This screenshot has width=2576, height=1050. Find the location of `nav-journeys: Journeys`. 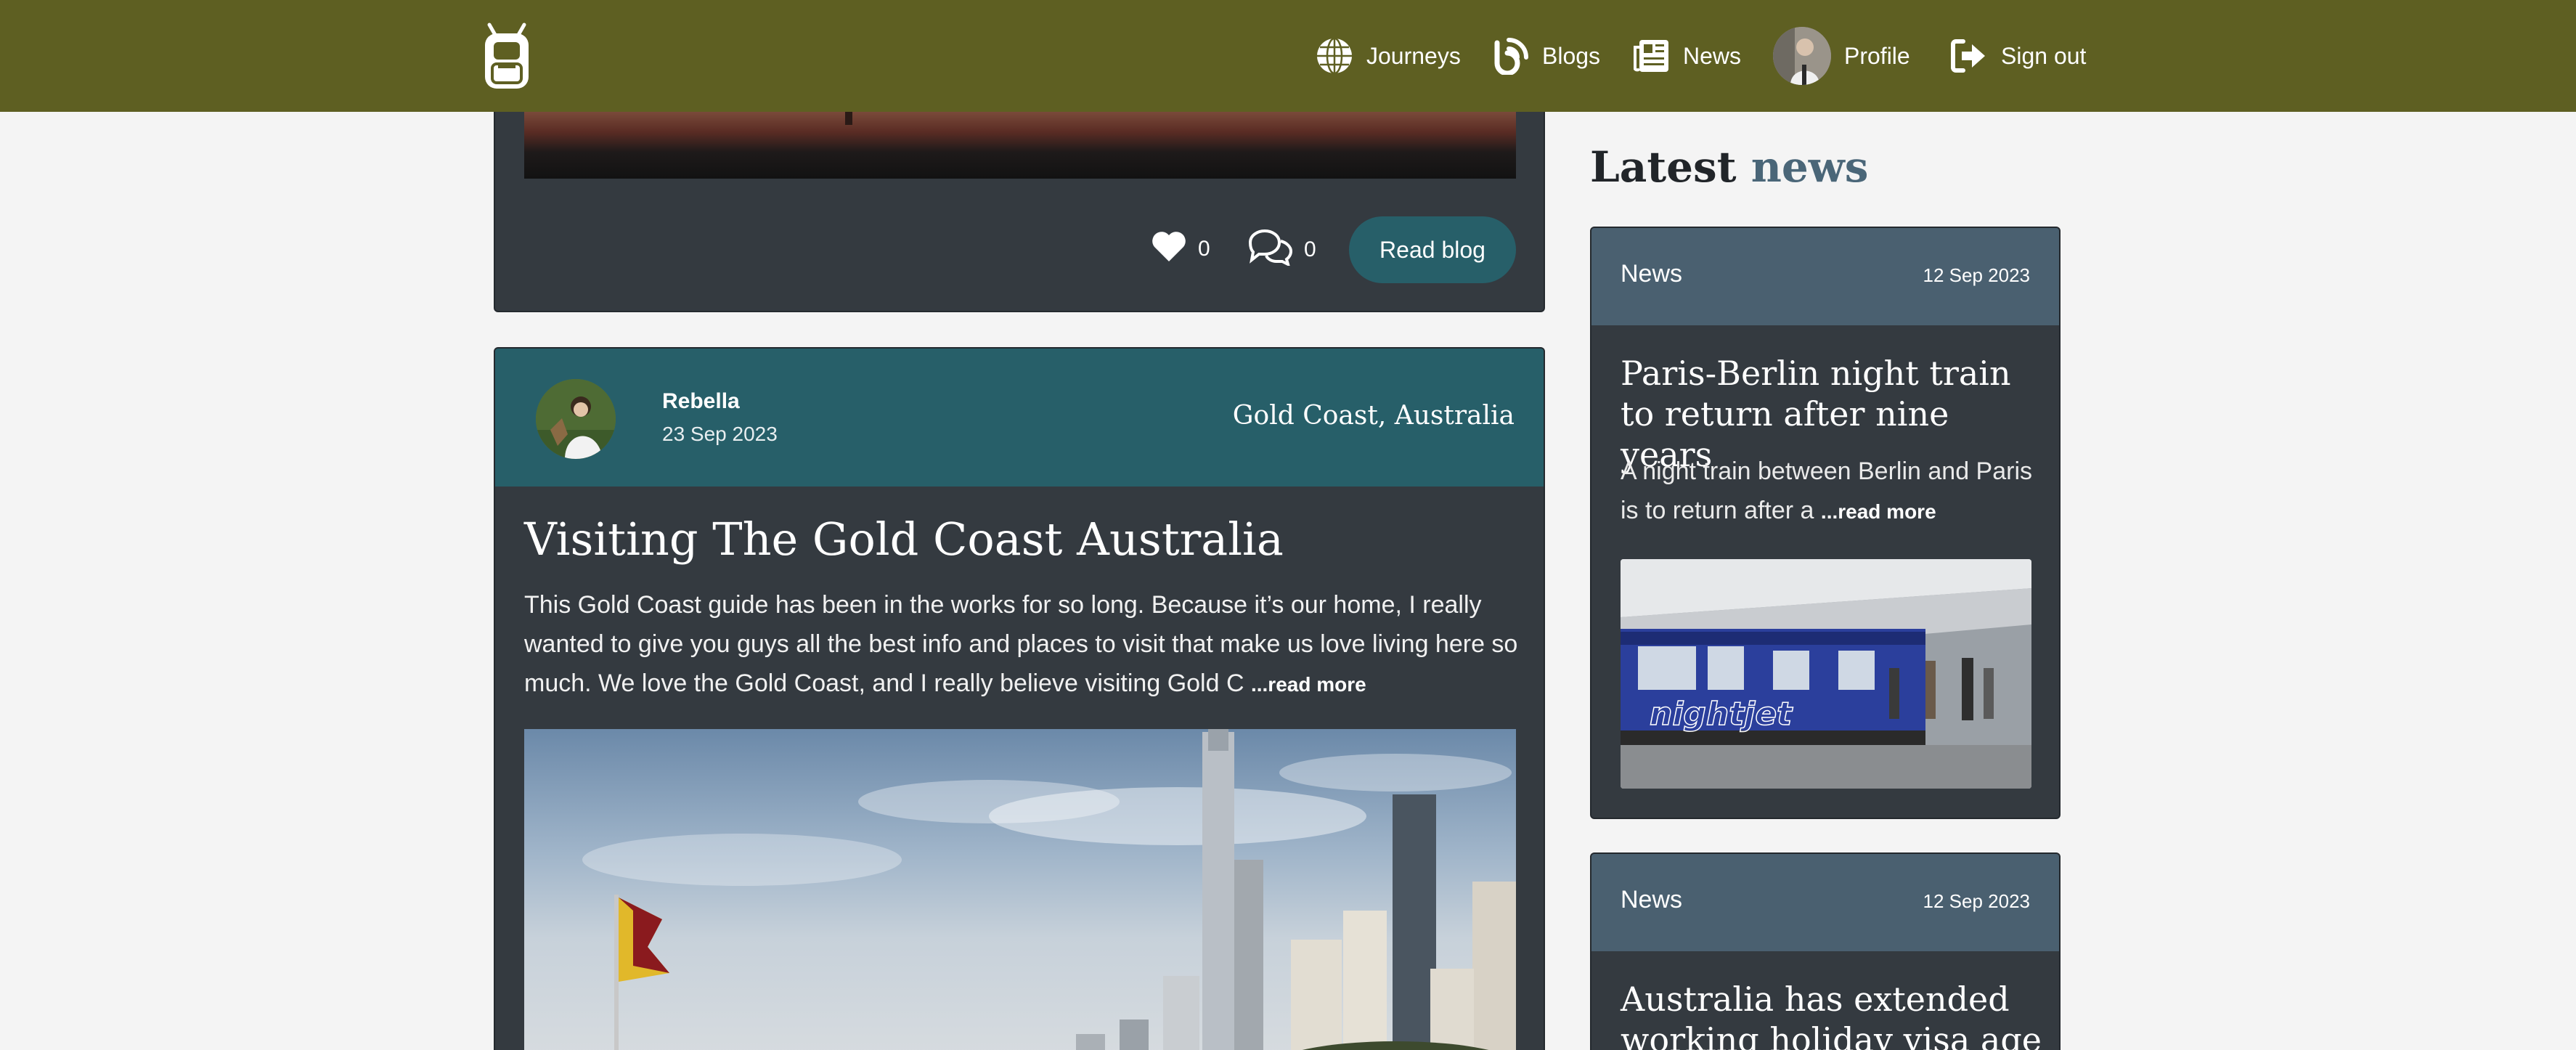

nav-journeys: Journeys is located at coordinates (1388, 56).